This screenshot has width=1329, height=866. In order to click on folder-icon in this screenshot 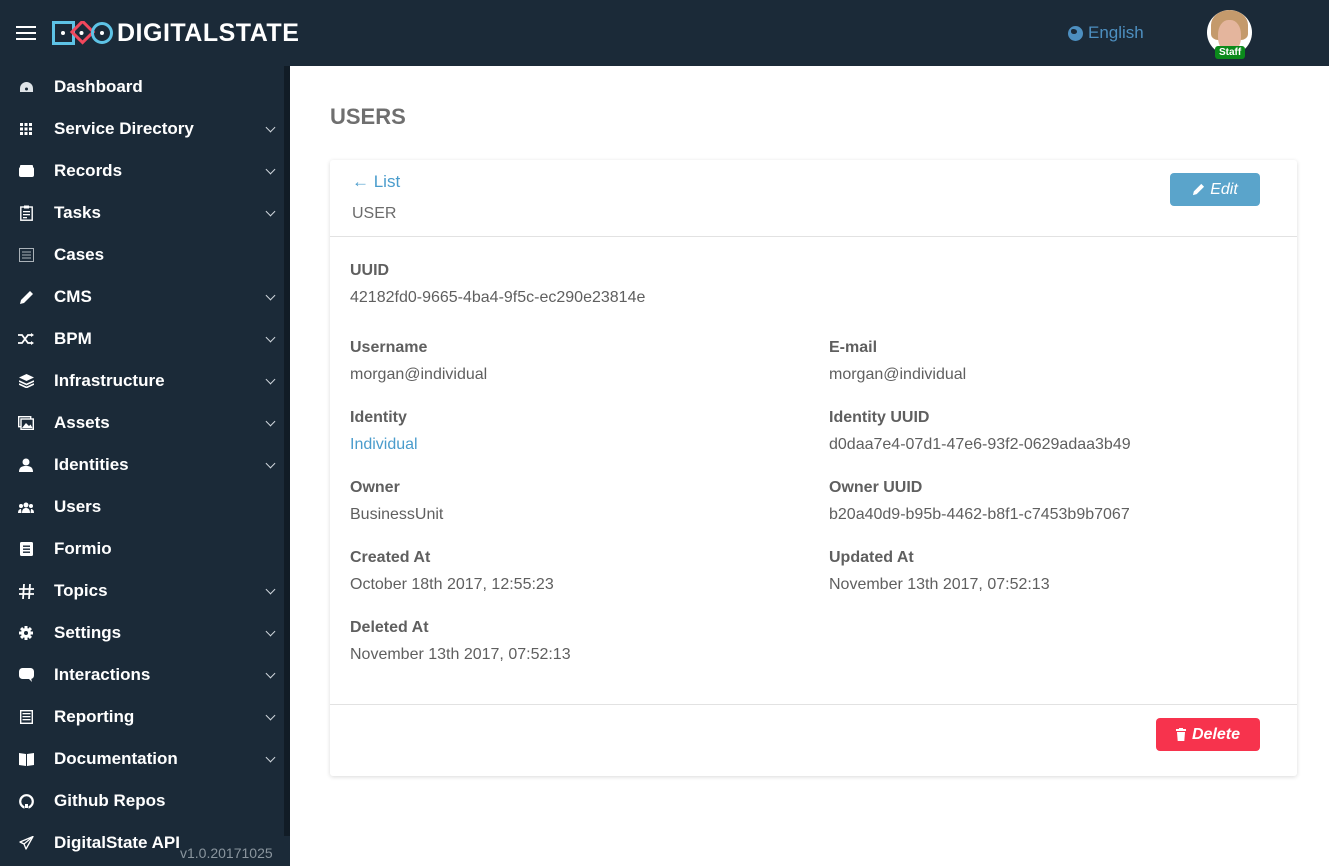, I will do `click(26, 171)`.